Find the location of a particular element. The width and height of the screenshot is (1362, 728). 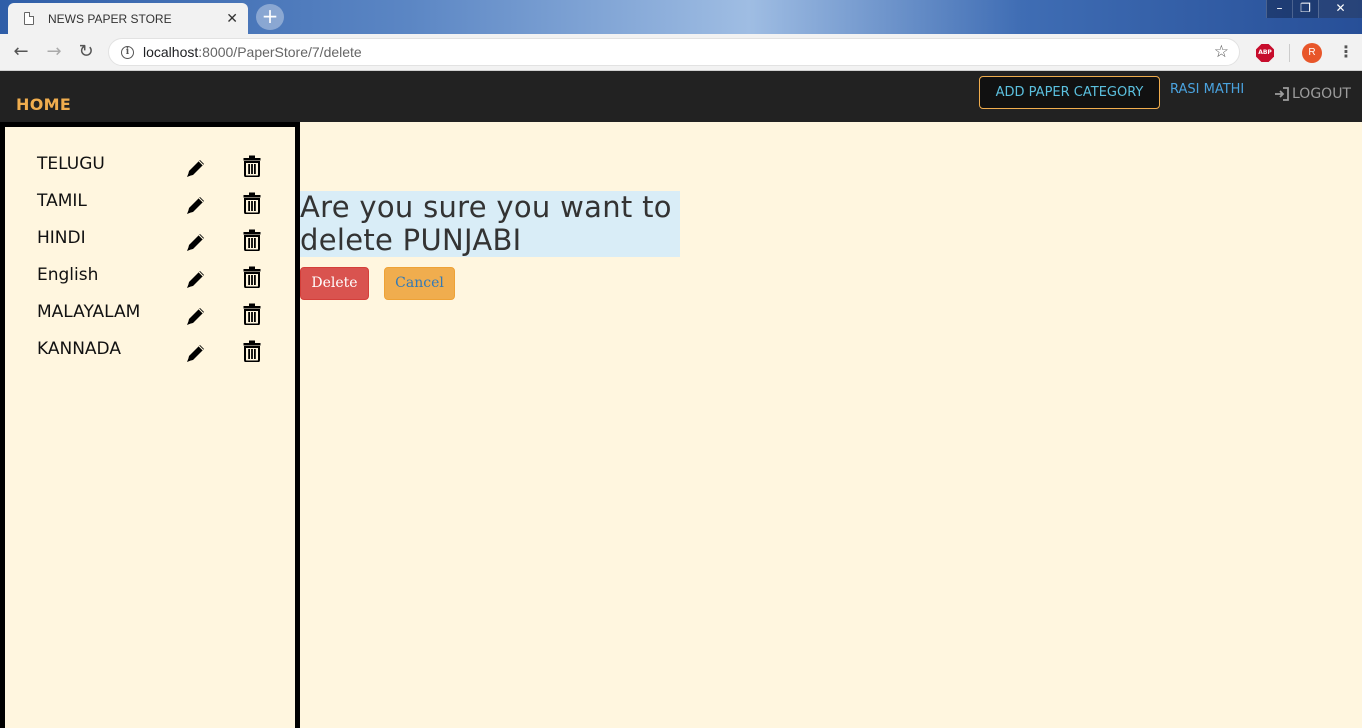

tab-title: NEWS PAPER STORE is located at coordinates (110, 18).